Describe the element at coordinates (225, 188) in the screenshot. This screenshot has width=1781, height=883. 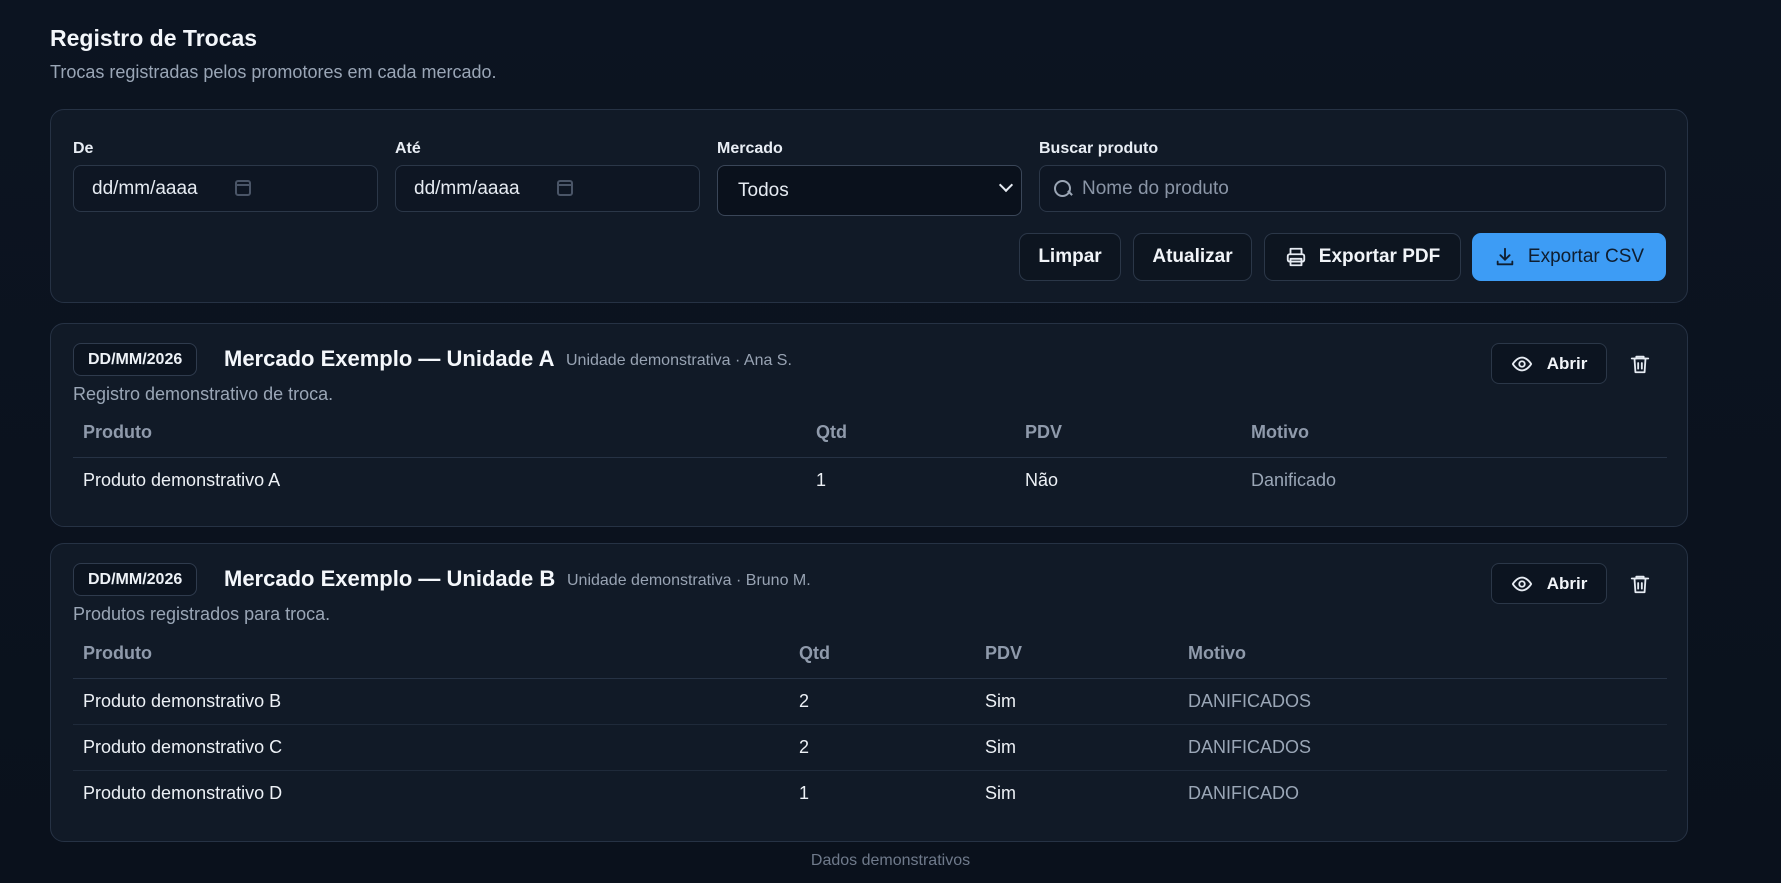
I see `from-date-input: dd/mm/aaaa` at that location.